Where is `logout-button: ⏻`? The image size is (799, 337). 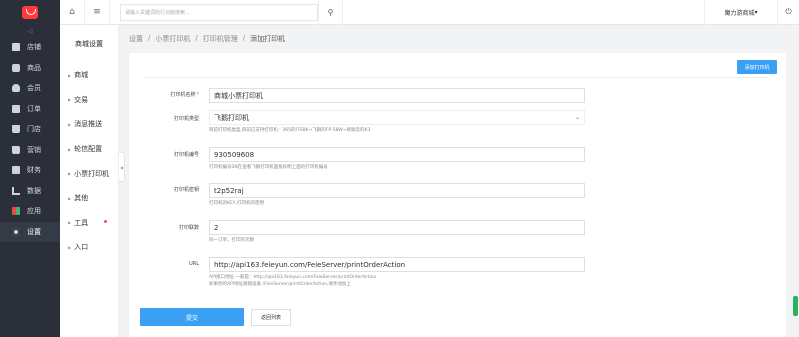 logout-button: ⏻ is located at coordinates (788, 12).